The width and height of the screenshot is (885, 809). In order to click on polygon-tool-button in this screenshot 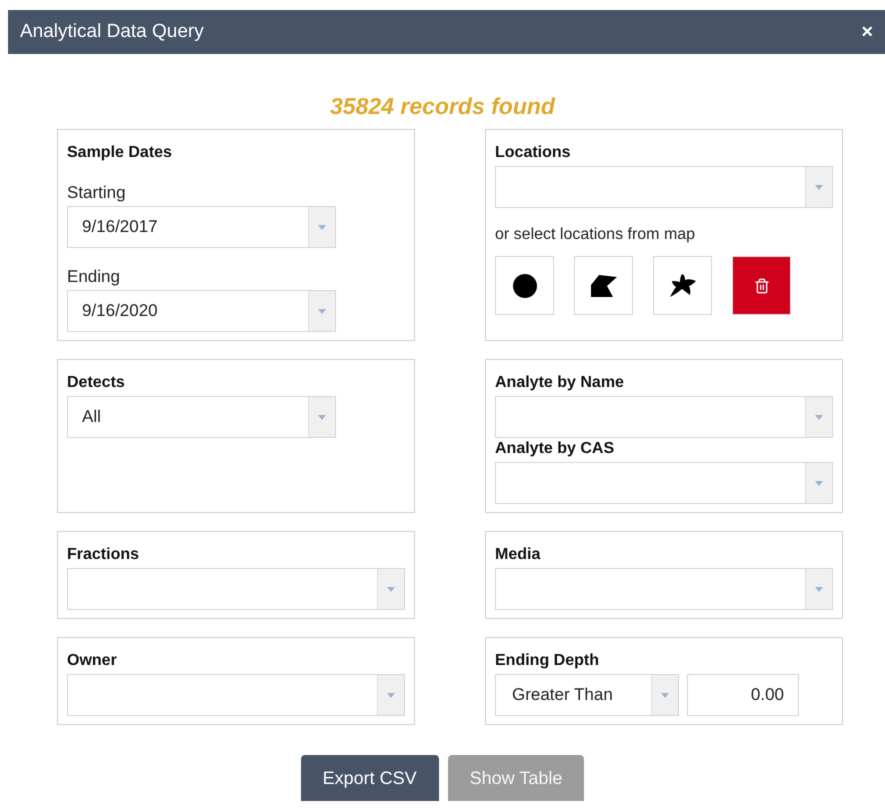, I will do `click(603, 285)`.